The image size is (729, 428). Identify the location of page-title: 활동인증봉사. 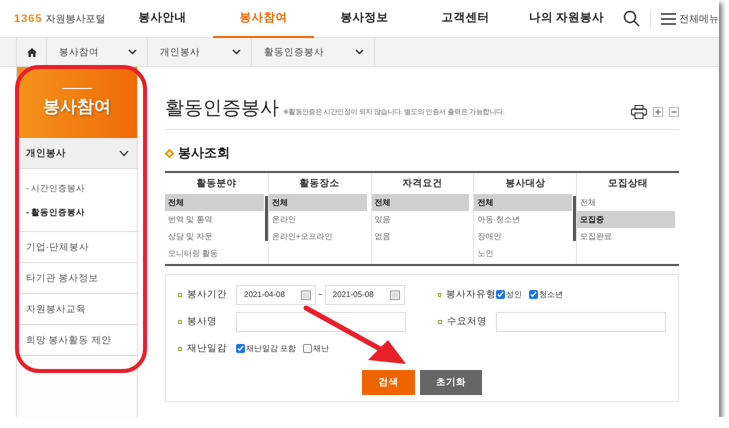
(222, 109).